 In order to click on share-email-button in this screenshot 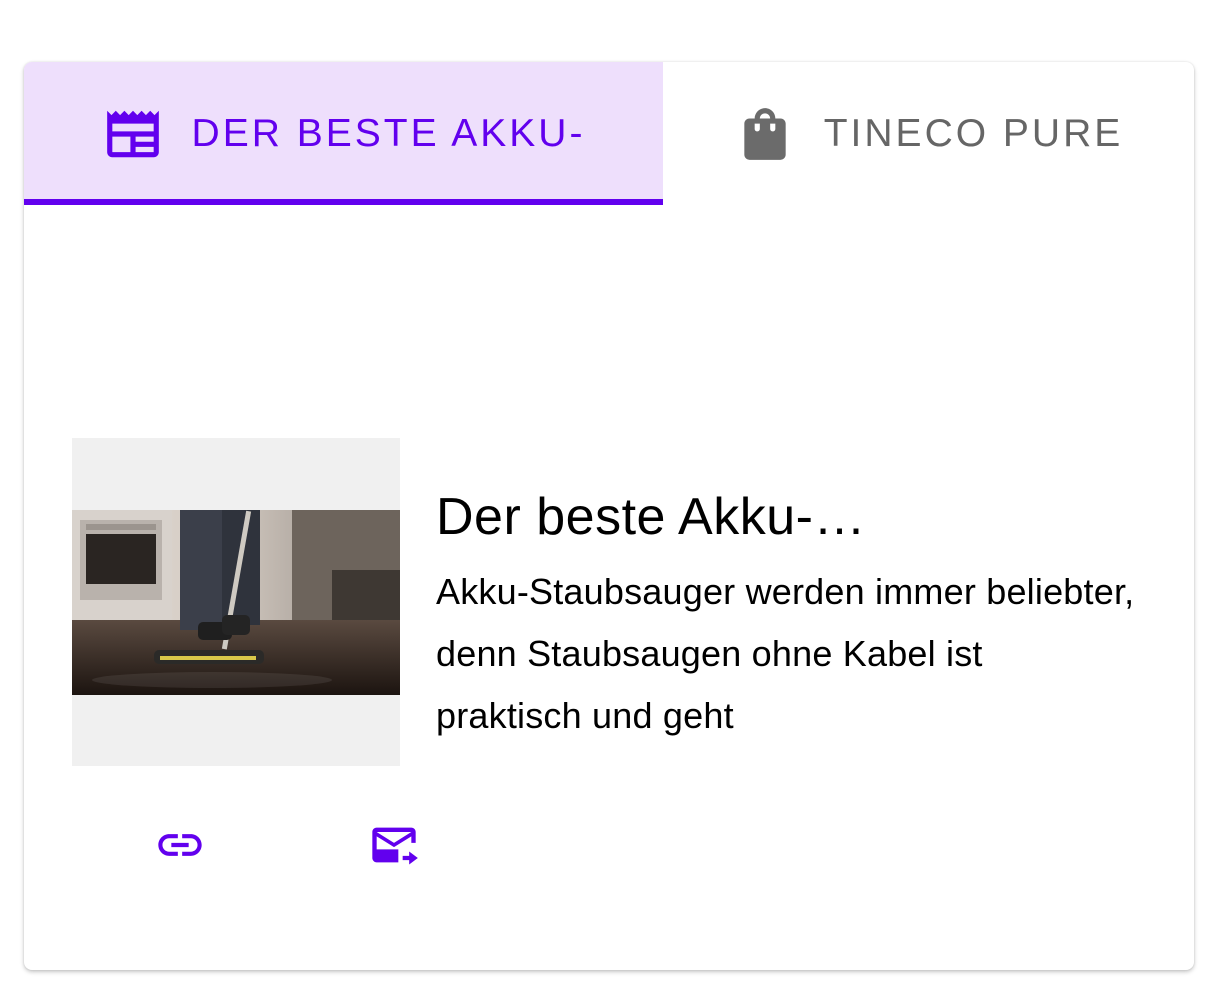, I will do `click(394, 845)`.